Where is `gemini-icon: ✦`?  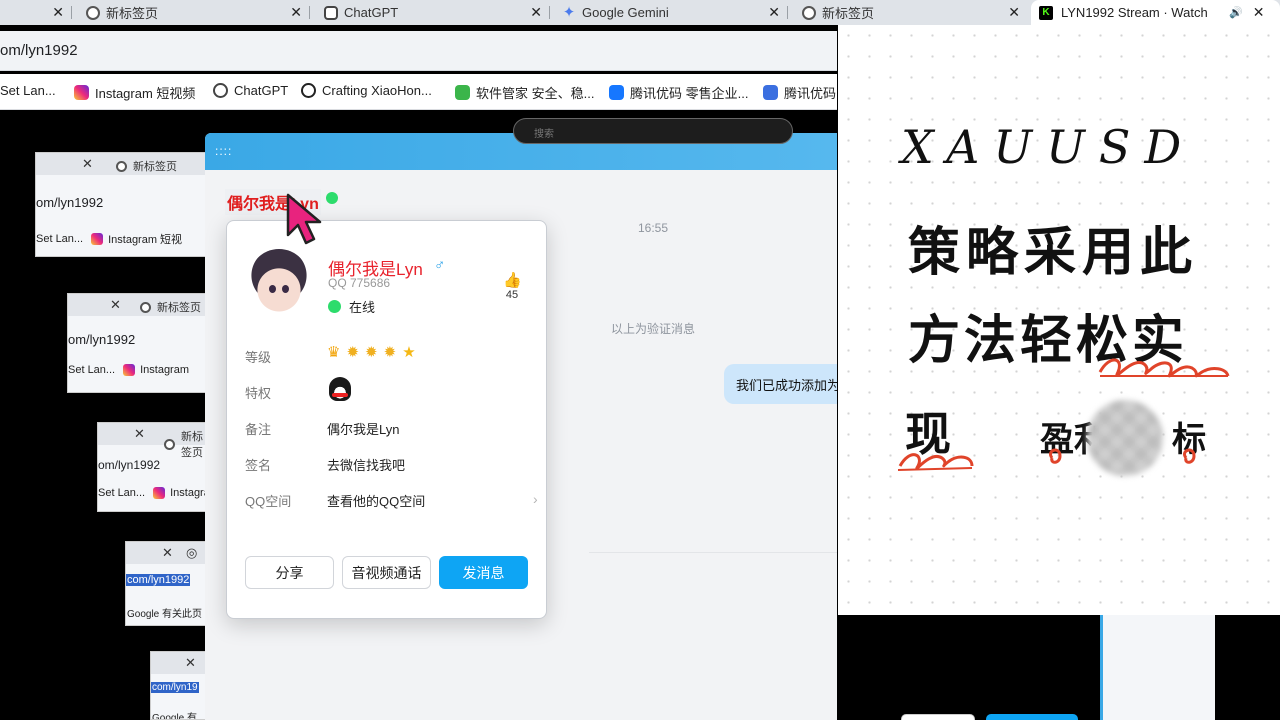 gemini-icon: ✦ is located at coordinates (569, 12).